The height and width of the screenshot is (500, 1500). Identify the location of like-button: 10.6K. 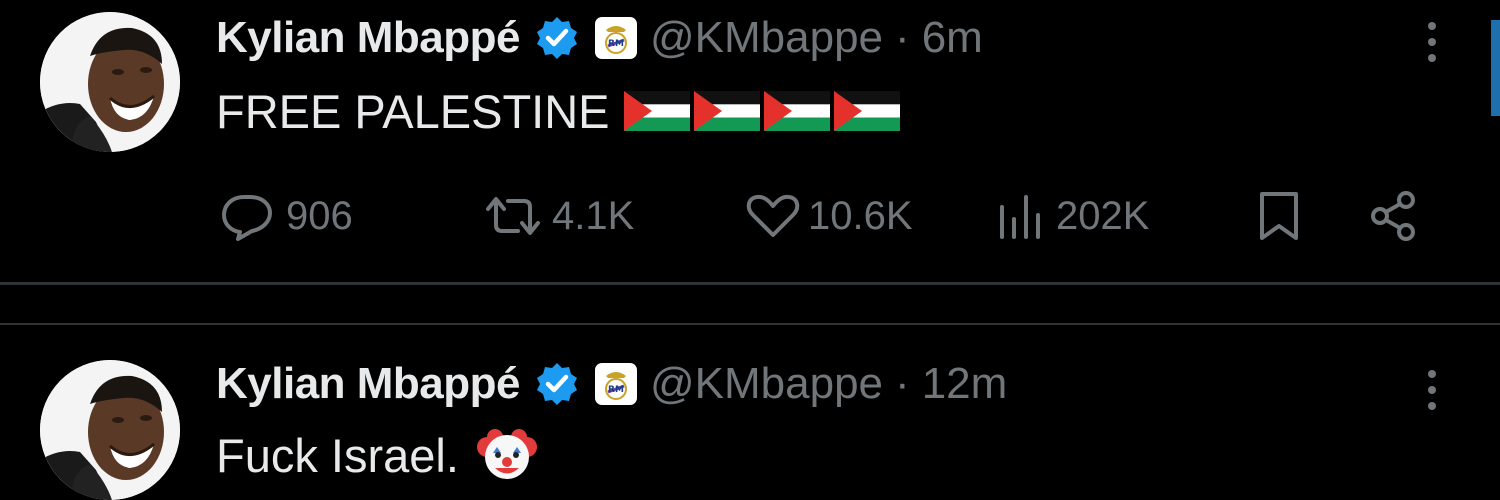
(828, 216).